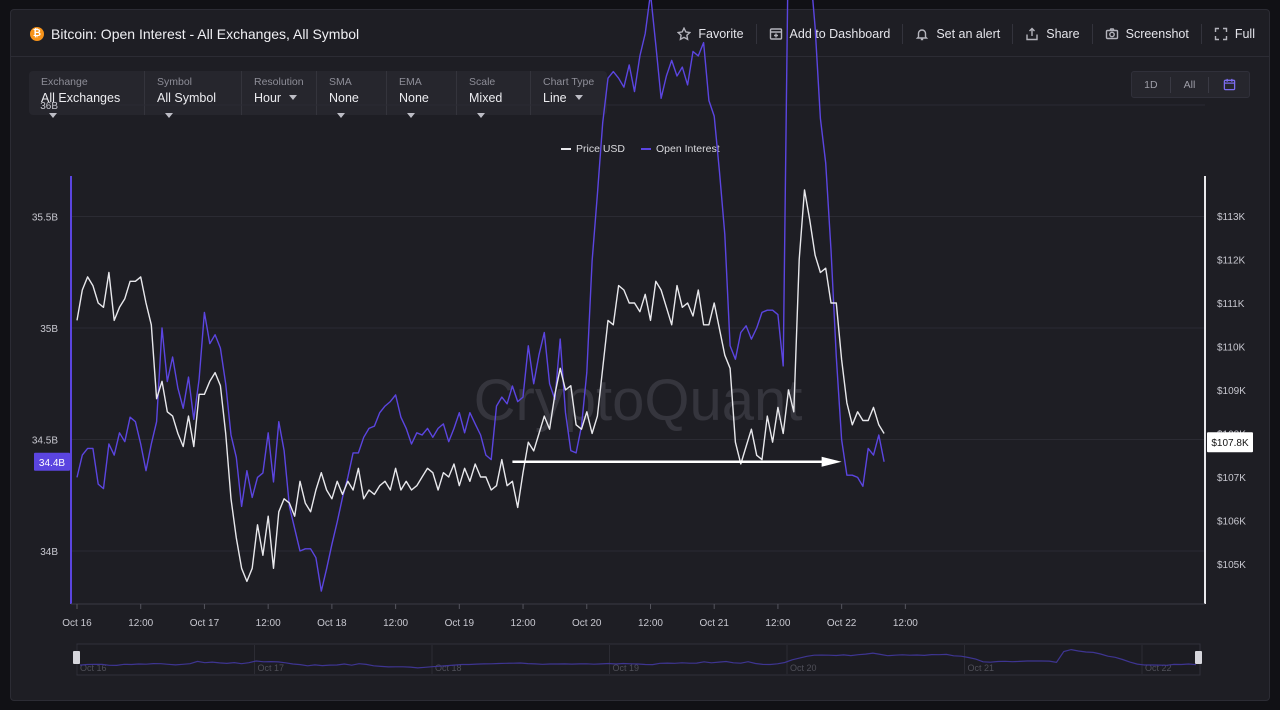 The width and height of the screenshot is (1280, 710). I want to click on open-interest-current-label: 34.4B, so click(52, 463).